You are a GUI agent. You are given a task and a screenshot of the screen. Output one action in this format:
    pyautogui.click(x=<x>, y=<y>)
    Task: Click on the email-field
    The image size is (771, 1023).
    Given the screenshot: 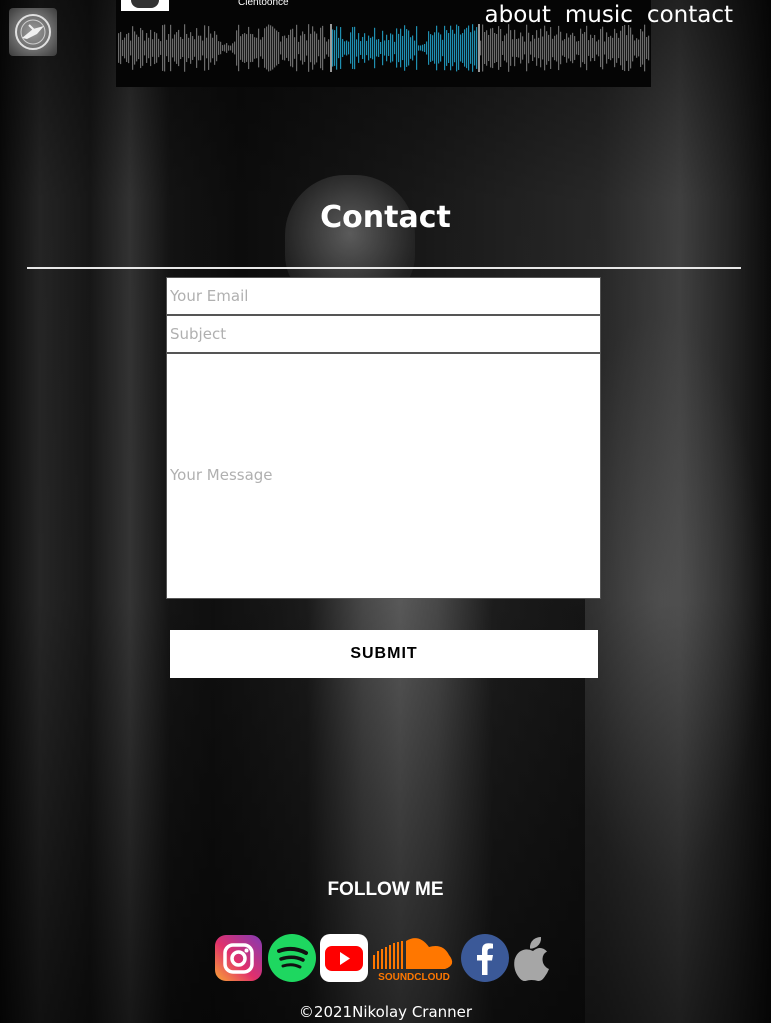 What is the action you would take?
    pyautogui.click(x=383, y=296)
    